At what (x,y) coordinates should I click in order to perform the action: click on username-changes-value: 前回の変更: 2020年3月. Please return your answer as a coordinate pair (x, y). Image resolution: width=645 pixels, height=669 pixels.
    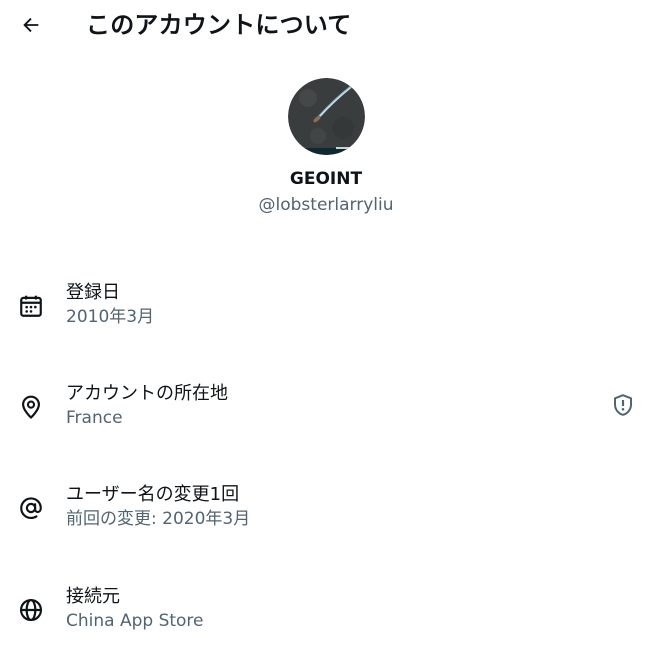
    Looking at the image, I should click on (158, 519).